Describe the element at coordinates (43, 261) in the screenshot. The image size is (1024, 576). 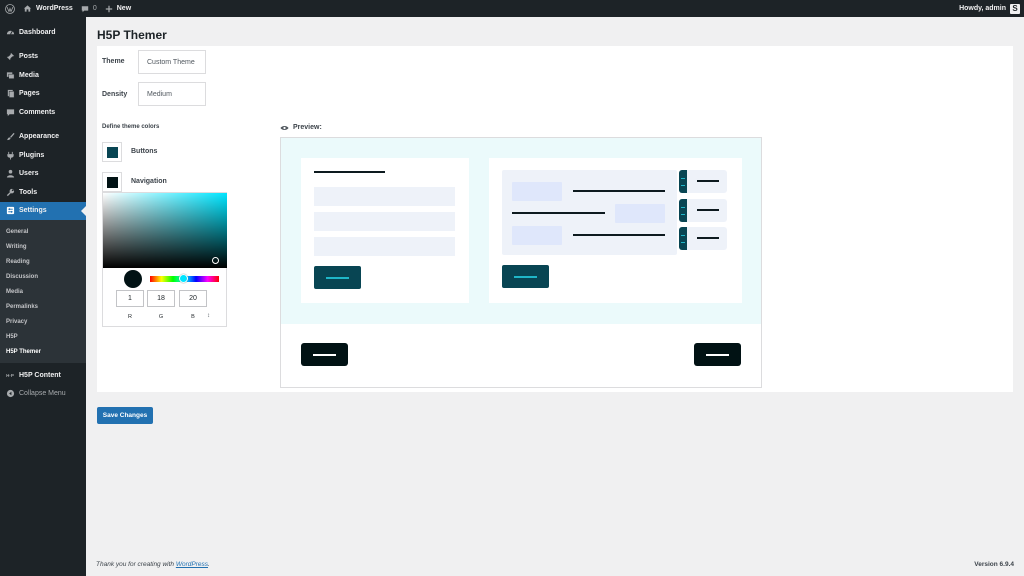
I see `submenu-item-reading: Reading` at that location.